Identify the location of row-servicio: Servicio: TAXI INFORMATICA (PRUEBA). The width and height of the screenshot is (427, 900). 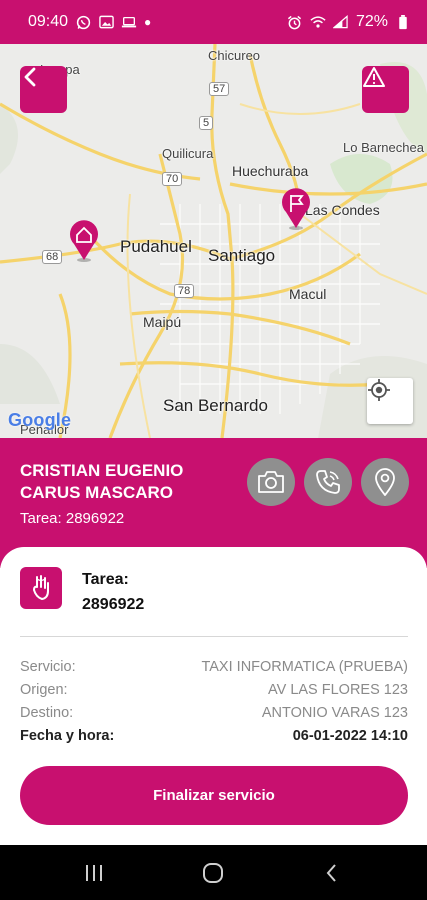
(214, 670).